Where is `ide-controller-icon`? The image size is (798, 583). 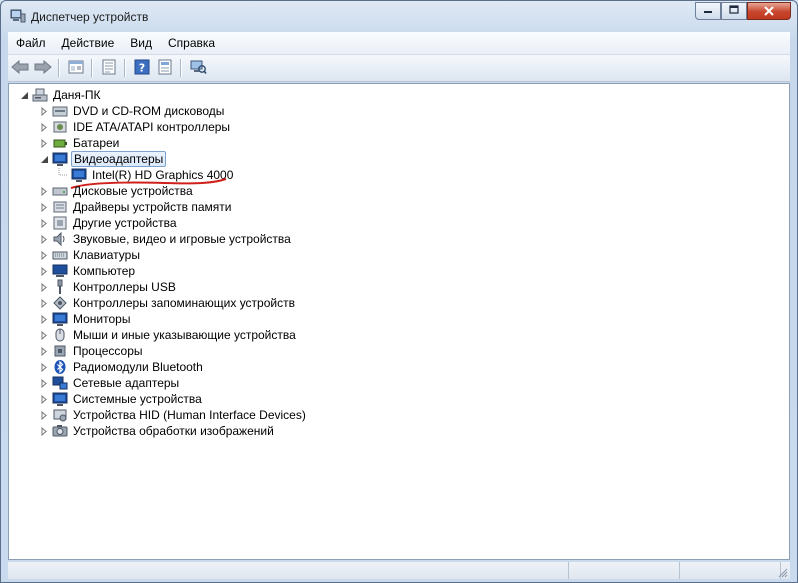 ide-controller-icon is located at coordinates (60, 127).